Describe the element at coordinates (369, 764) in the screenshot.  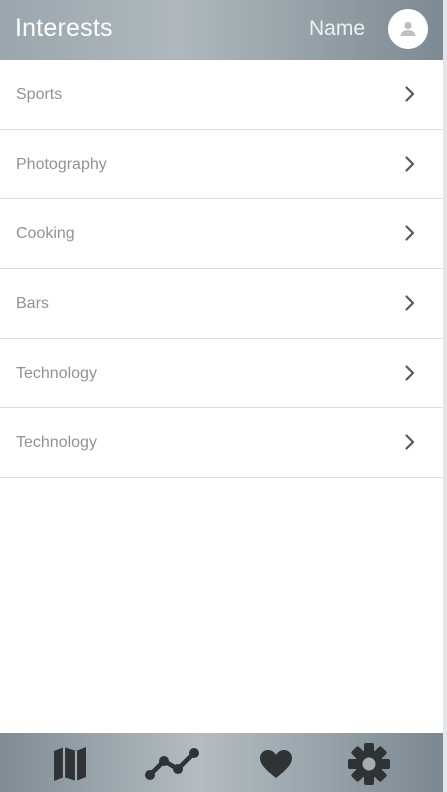
I see `gear-icon` at that location.